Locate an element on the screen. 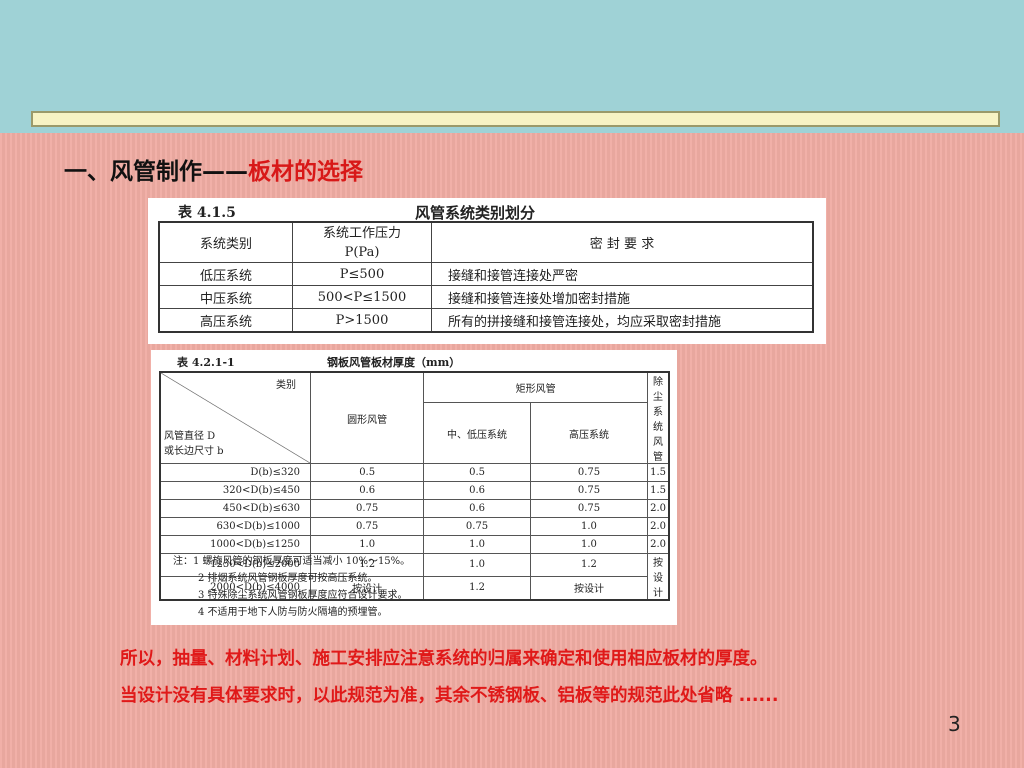 This screenshot has height=768, width=1024. table2-header-round: 圆形风管 is located at coordinates (367, 417).